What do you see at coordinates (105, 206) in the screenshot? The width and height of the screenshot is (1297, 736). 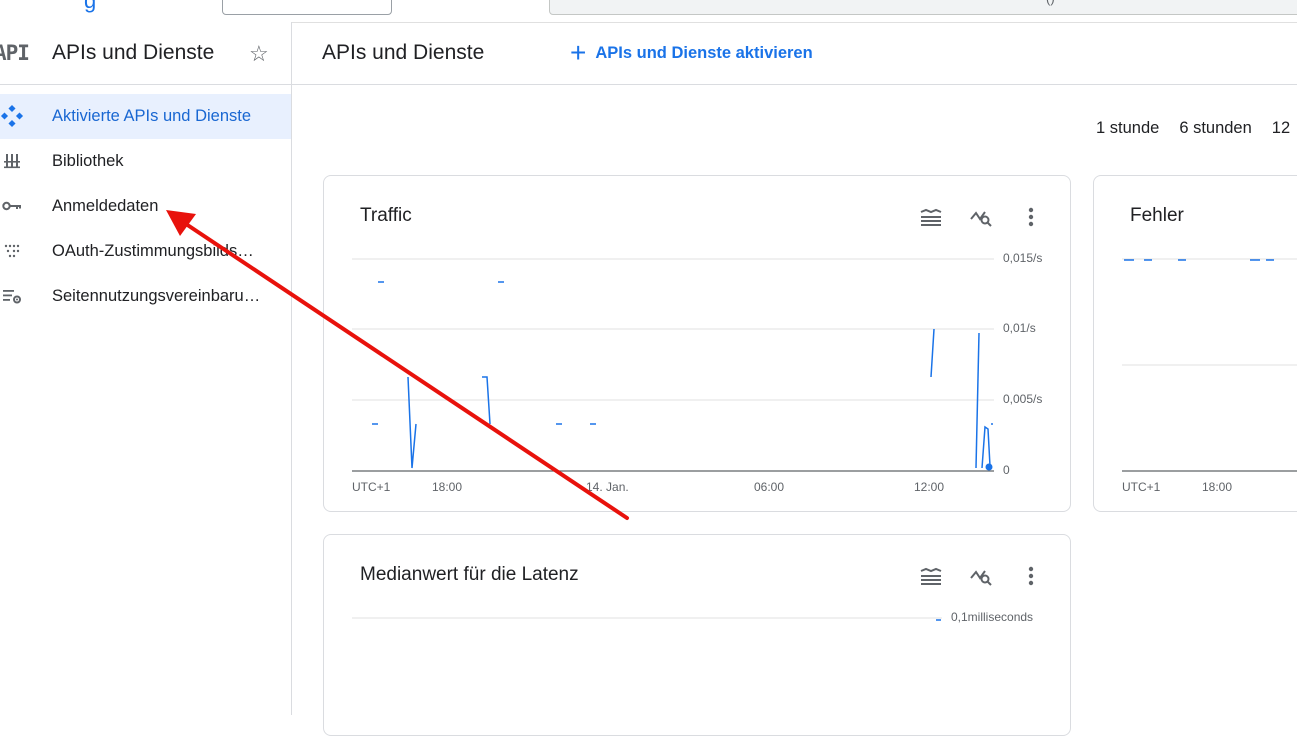 I see `sidebar-item-label: Anmeldedaten` at bounding box center [105, 206].